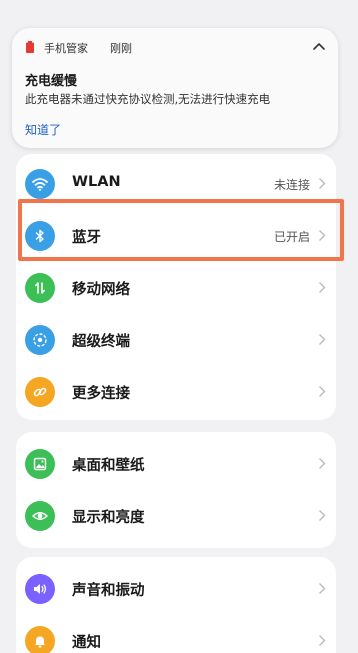 This screenshot has width=358, height=653. What do you see at coordinates (176, 587) in the screenshot?
I see `settings-item-sound-vibration: 声音和振动` at bounding box center [176, 587].